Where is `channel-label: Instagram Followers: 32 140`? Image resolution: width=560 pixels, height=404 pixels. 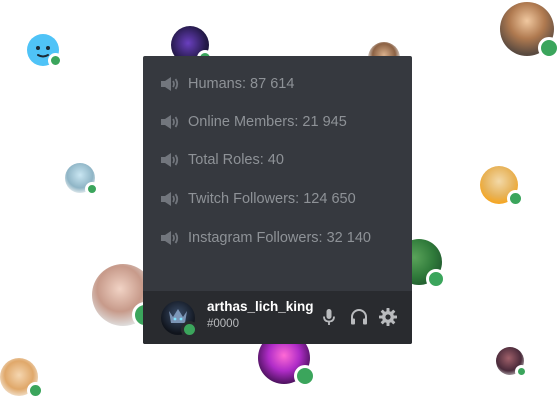
channel-label: Instagram Followers: 32 140 is located at coordinates (279, 238).